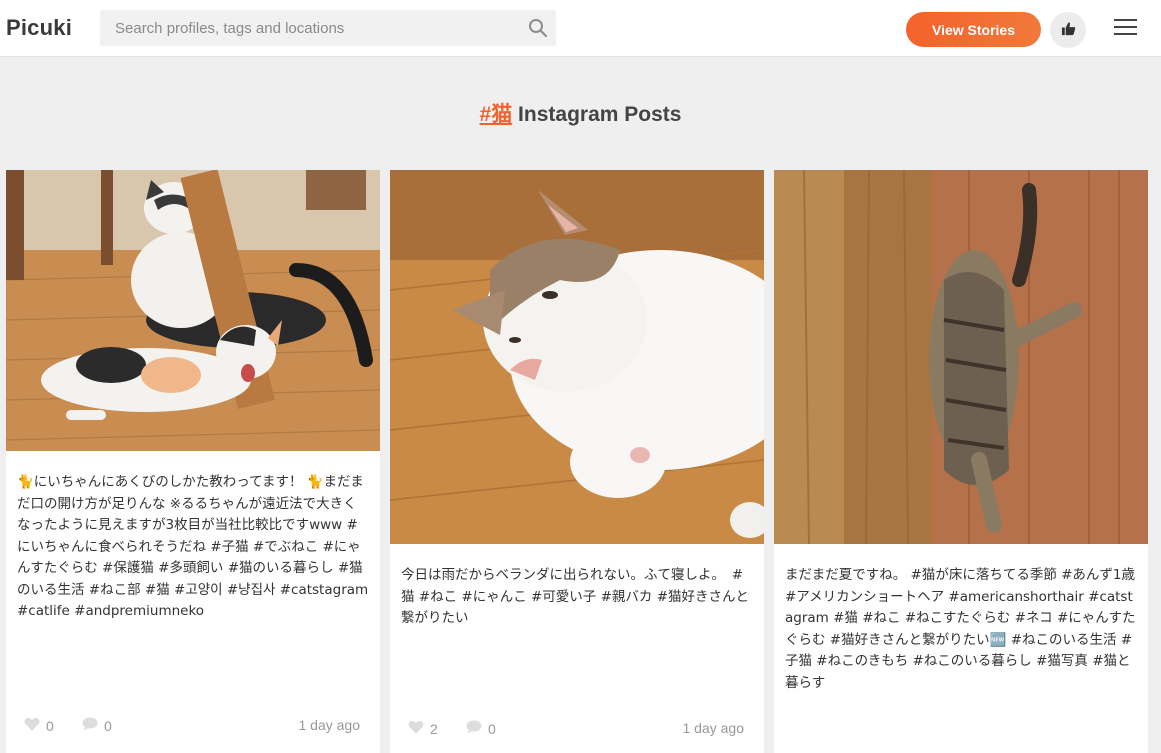  Describe the element at coordinates (50, 725) in the screenshot. I see `like-count: 0` at that location.